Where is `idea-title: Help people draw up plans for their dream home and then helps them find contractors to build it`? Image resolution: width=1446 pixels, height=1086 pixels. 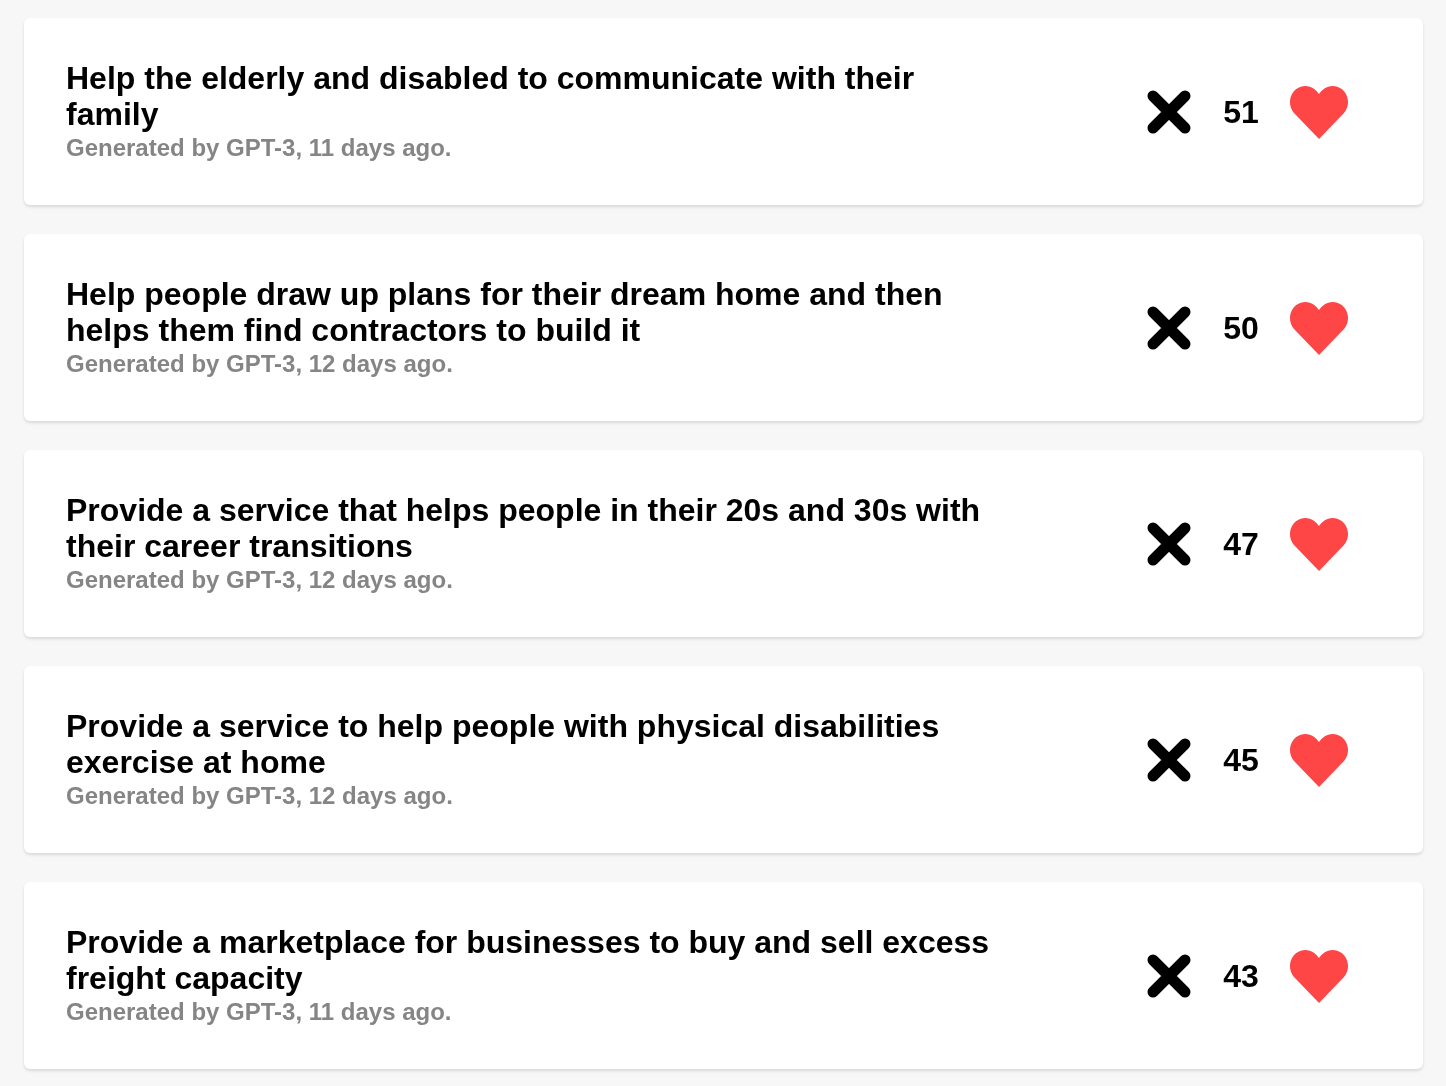 idea-title: Help people draw up plans for their dream home and then helps them find contractors to build it is located at coordinates (505, 311).